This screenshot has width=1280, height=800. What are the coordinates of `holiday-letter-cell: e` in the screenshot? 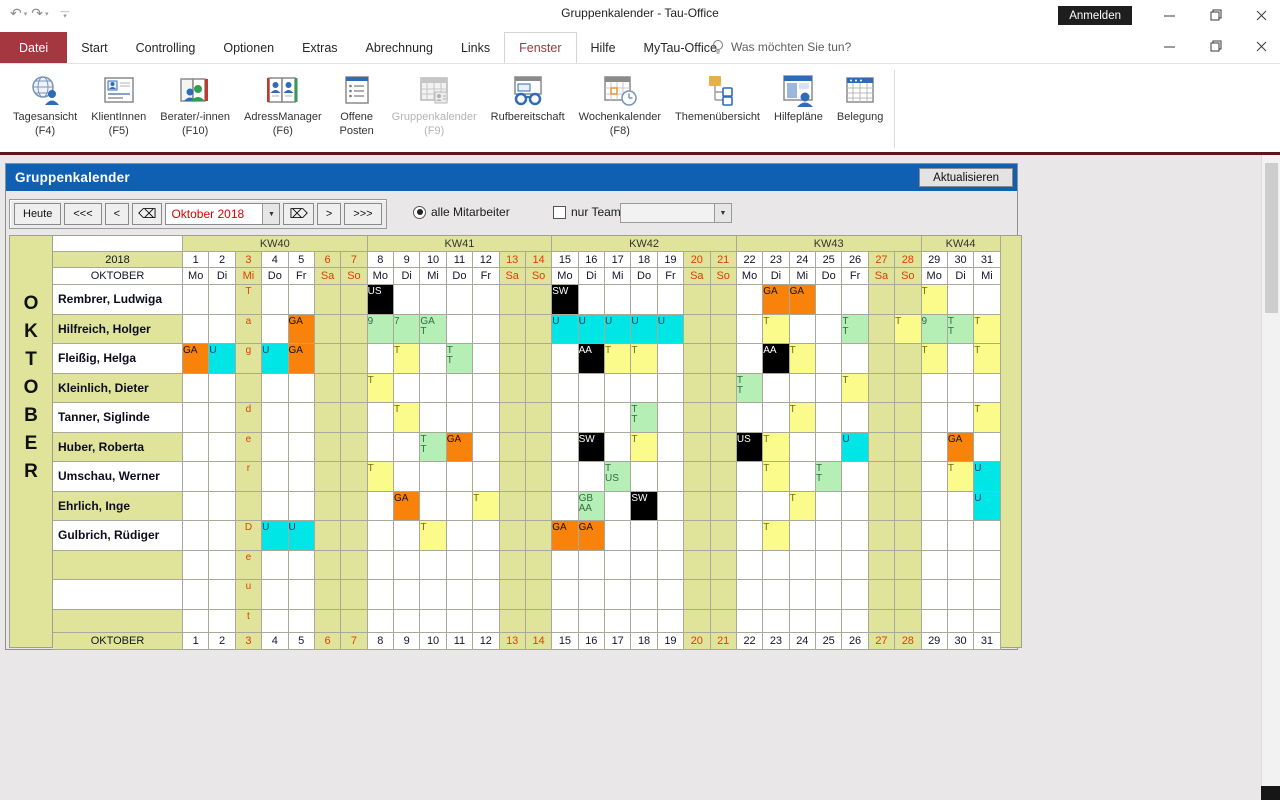 It's located at (249, 447).